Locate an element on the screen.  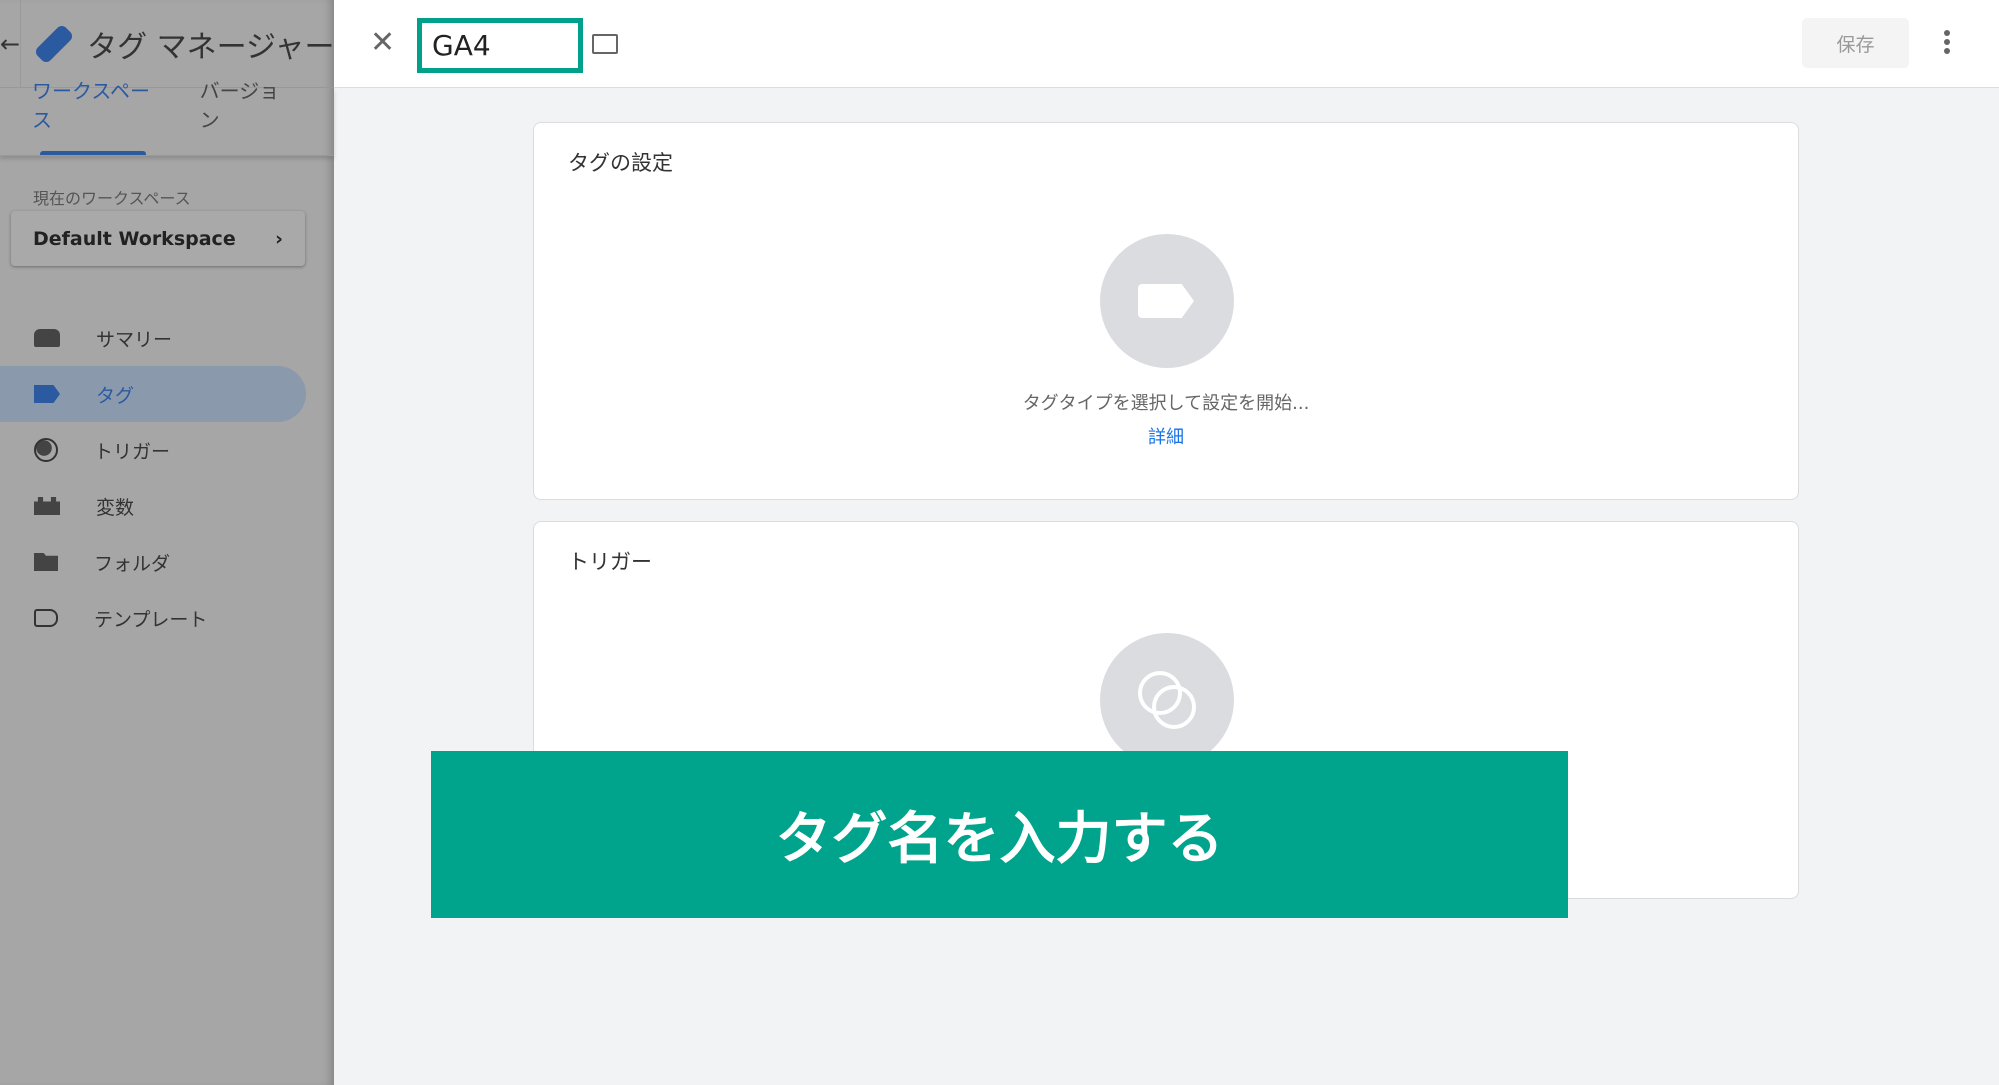
chevron-right-icon: › is located at coordinates (279, 238).